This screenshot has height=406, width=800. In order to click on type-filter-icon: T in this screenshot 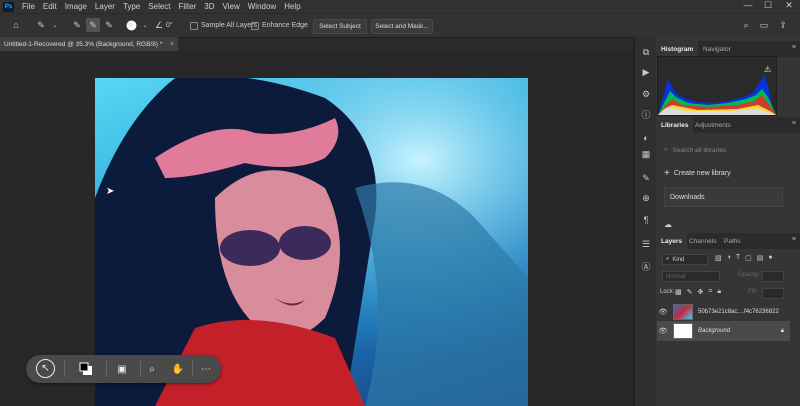, I will do `click(738, 259)`.